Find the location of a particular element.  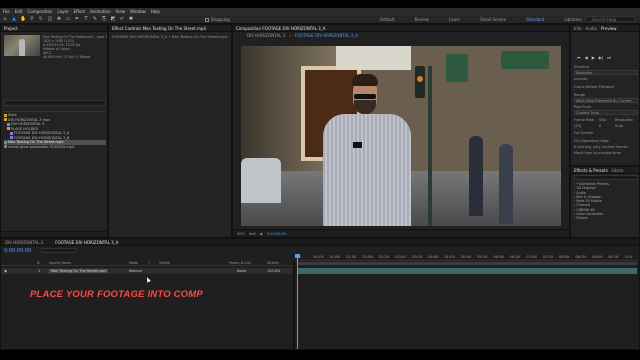

hand-tool-icon: ✋ is located at coordinates (23, 19).